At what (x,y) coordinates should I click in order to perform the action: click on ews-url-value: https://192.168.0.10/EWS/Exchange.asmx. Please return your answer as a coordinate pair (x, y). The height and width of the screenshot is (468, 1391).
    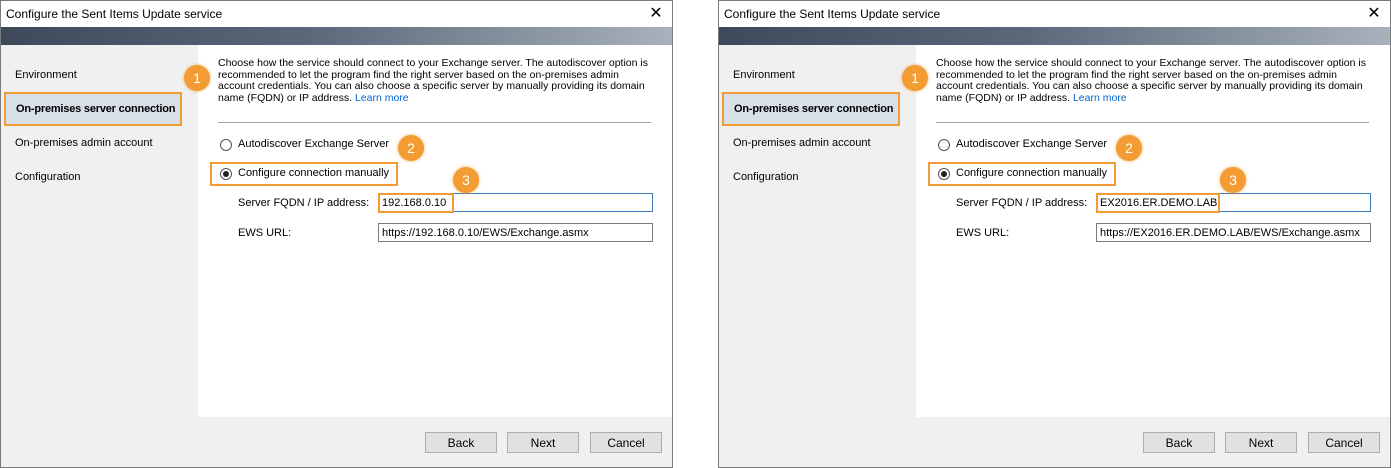
    Looking at the image, I should click on (485, 233).